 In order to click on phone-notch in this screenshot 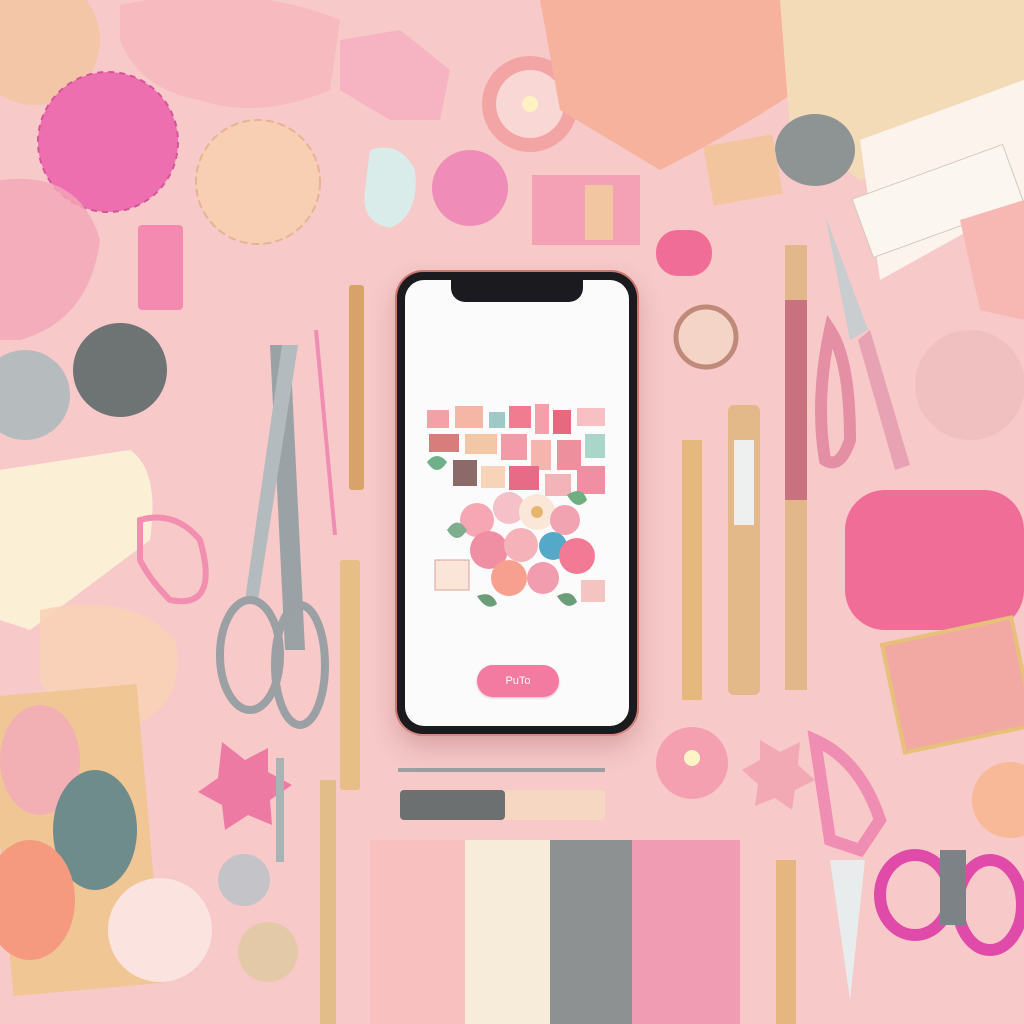, I will do `click(517, 291)`.